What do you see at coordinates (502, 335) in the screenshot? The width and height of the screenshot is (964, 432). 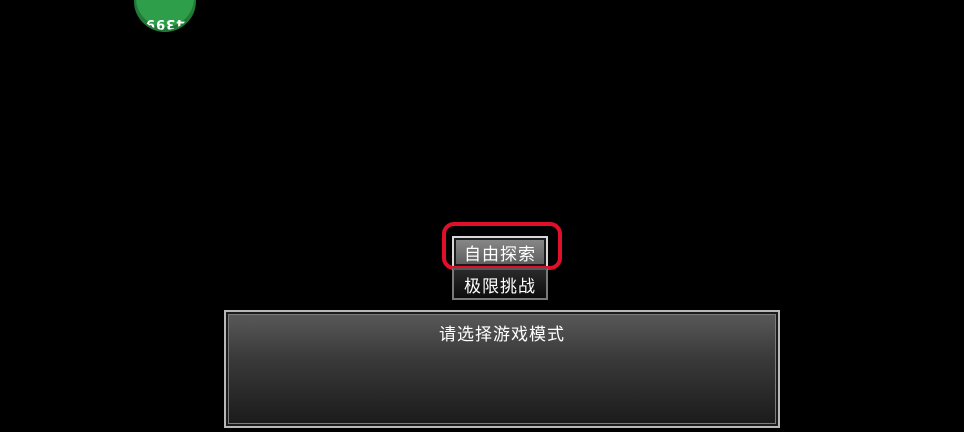 I see `dialog-title: 请选择游戏模式` at bounding box center [502, 335].